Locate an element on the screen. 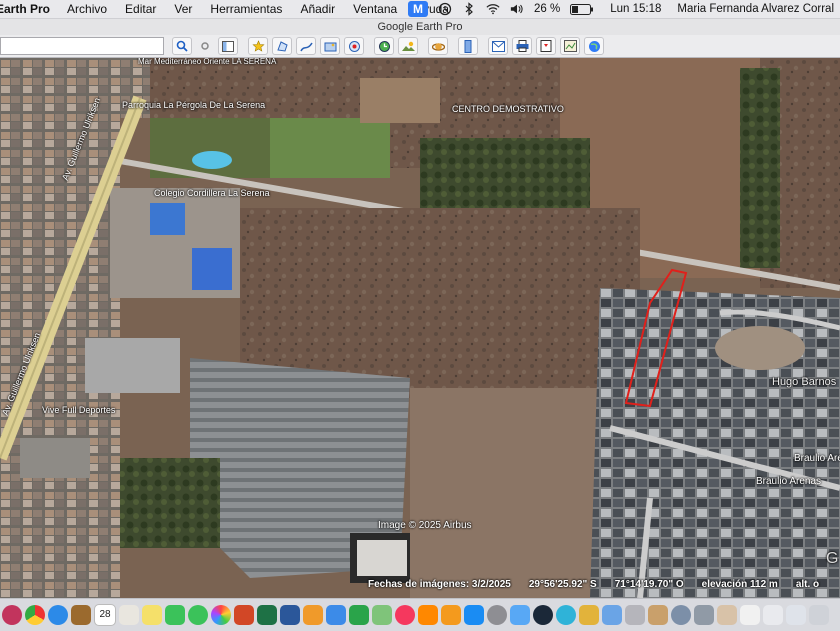 This screenshot has height=631, width=840. menu-herramientas: Herramientas is located at coordinates (246, 9).